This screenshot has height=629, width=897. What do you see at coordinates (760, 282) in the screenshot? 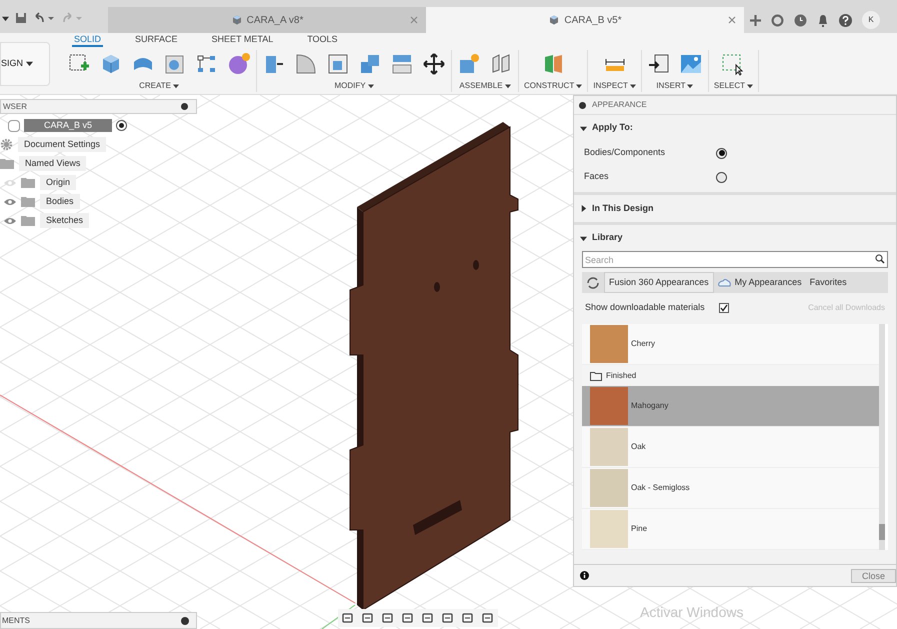
I see `library-tab: My Appearances` at bounding box center [760, 282].